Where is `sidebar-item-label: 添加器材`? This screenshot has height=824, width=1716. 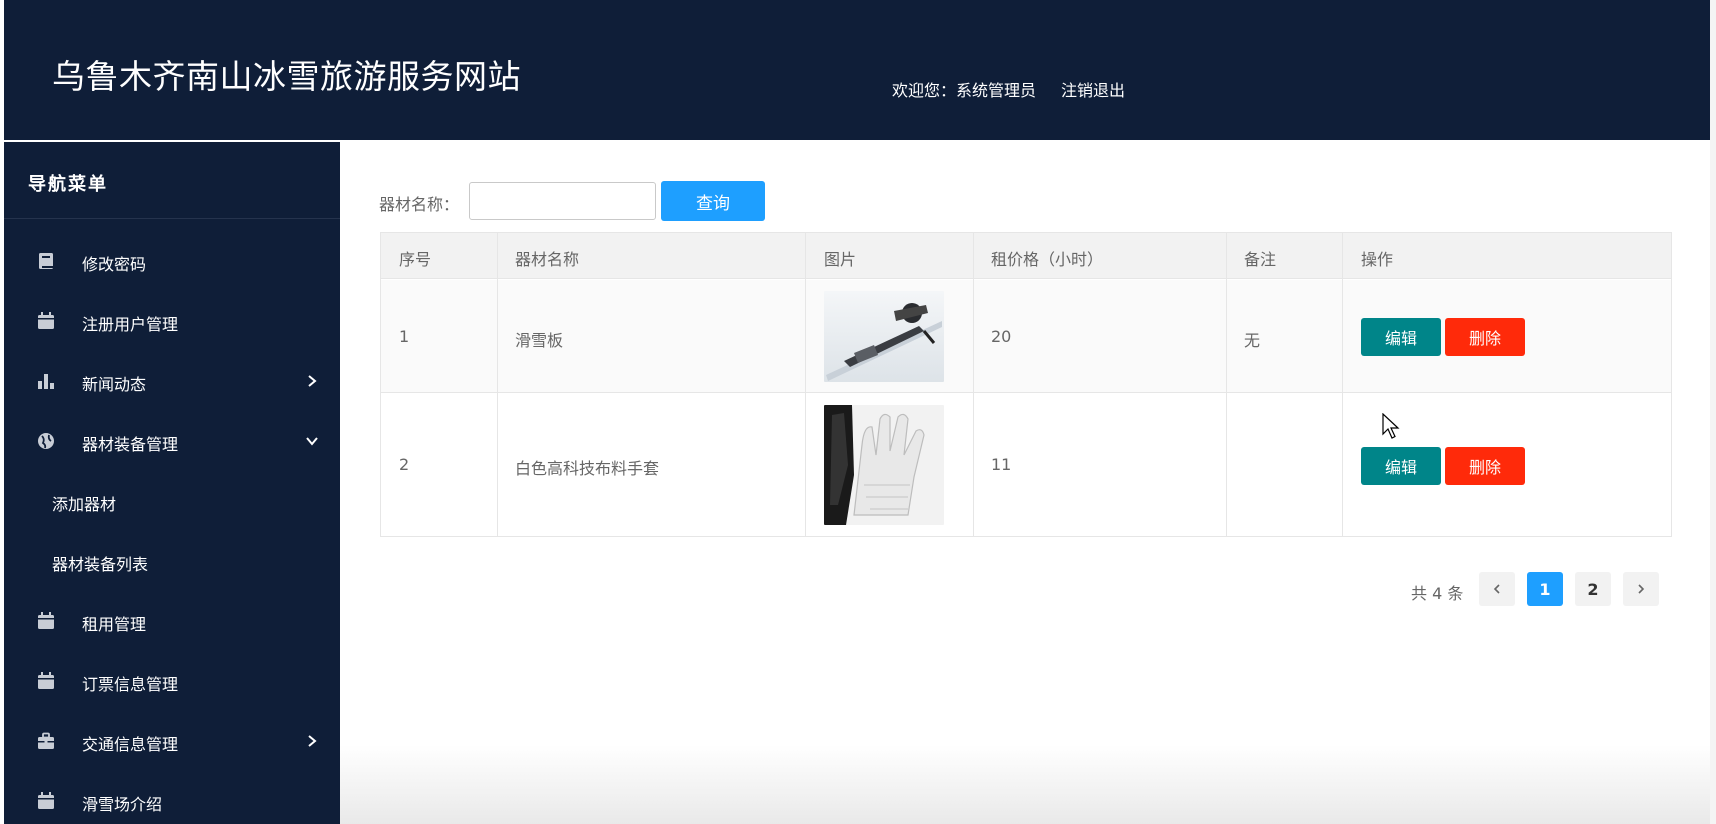 sidebar-item-label: 添加器材 is located at coordinates (84, 504).